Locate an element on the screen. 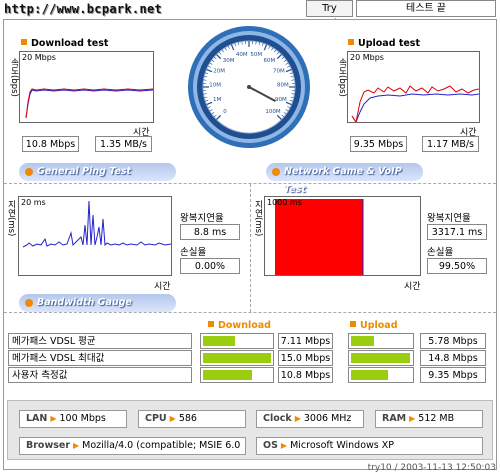 The image size is (500, 475). gauge-tick-label: 30M is located at coordinates (229, 61).